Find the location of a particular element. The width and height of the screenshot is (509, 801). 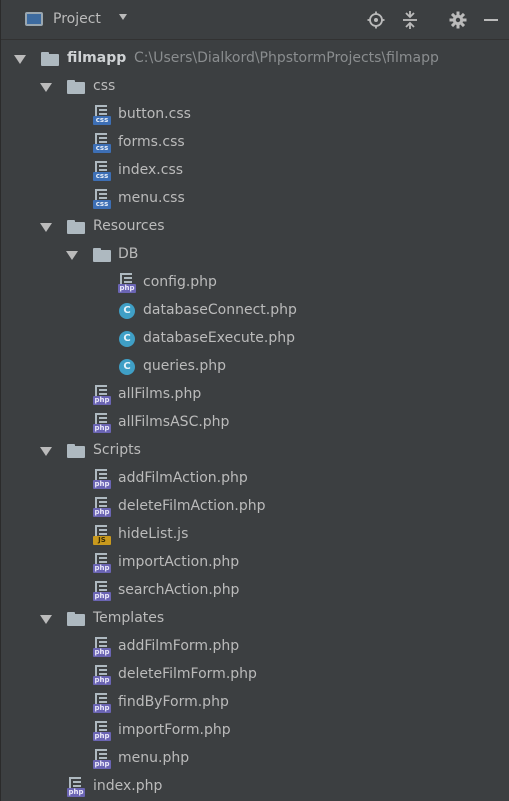

tree-file: C databaseExecute.php is located at coordinates (255, 339).